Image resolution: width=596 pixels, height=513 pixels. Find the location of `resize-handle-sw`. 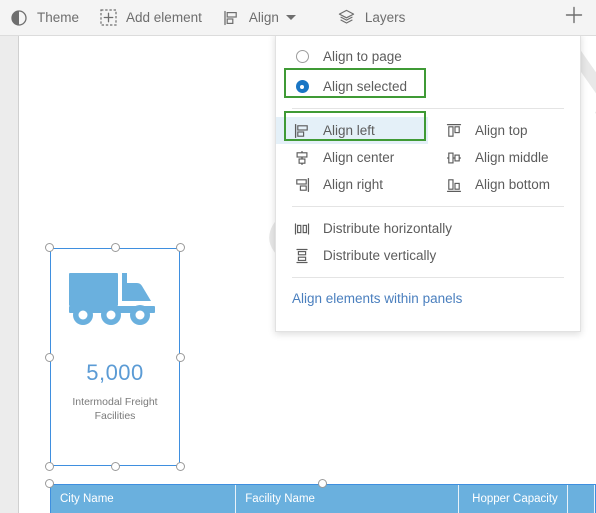

resize-handle-sw is located at coordinates (49, 466).